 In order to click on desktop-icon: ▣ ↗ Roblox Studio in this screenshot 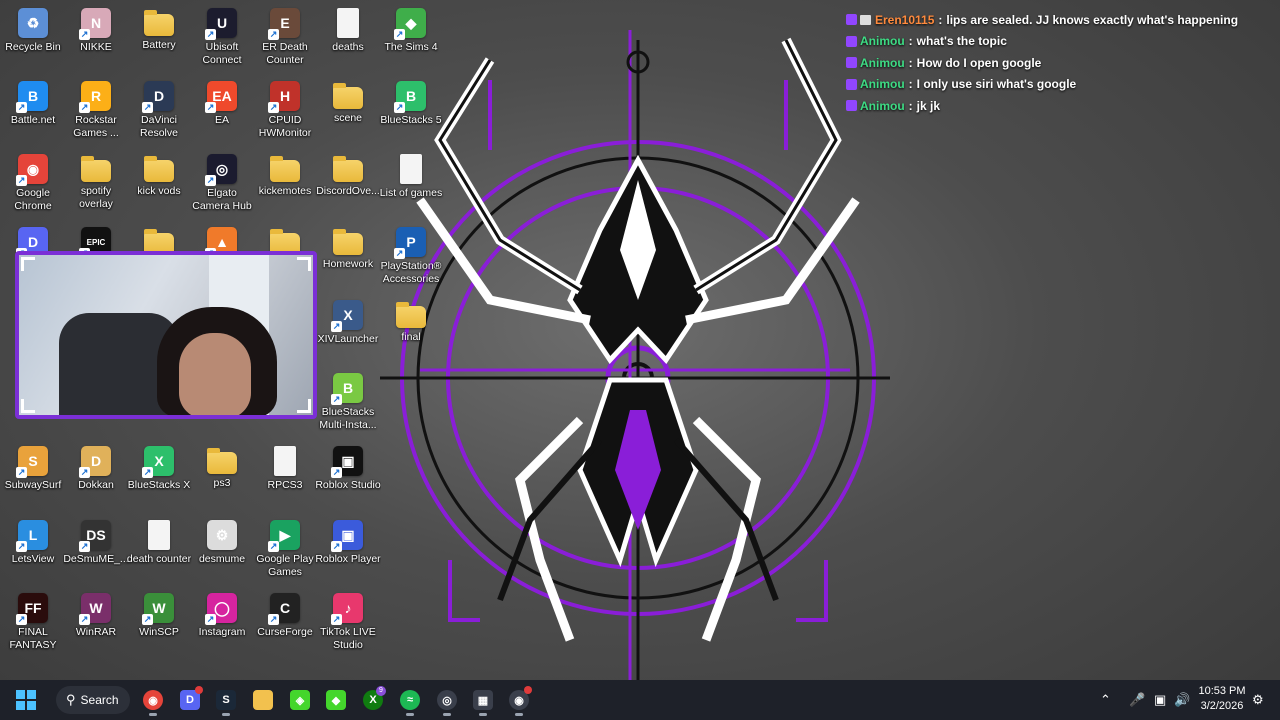, I will do `click(348, 478)`.